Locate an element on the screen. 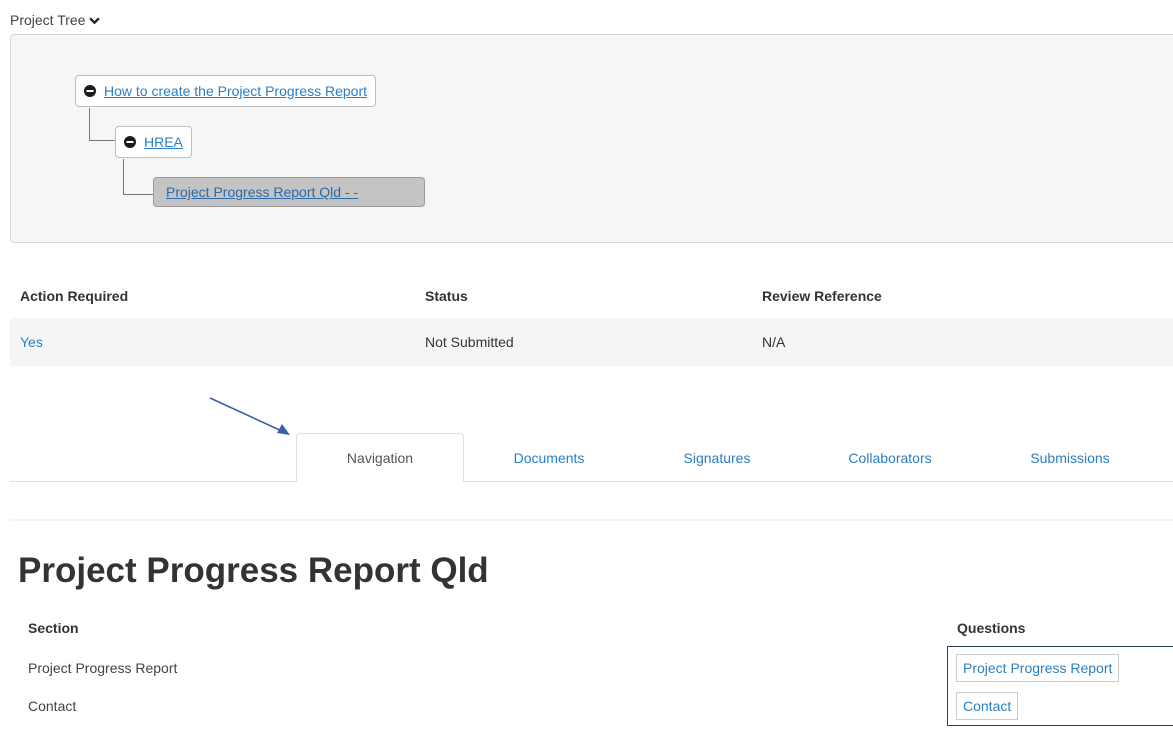 This screenshot has height=733, width=1173. tab-signatures: Signatures is located at coordinates (717, 457).